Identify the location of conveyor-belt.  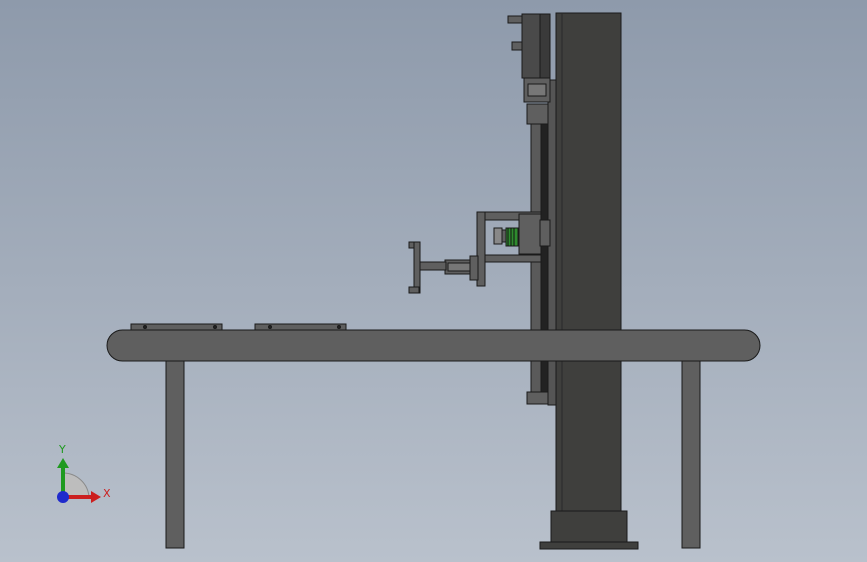
(433, 345).